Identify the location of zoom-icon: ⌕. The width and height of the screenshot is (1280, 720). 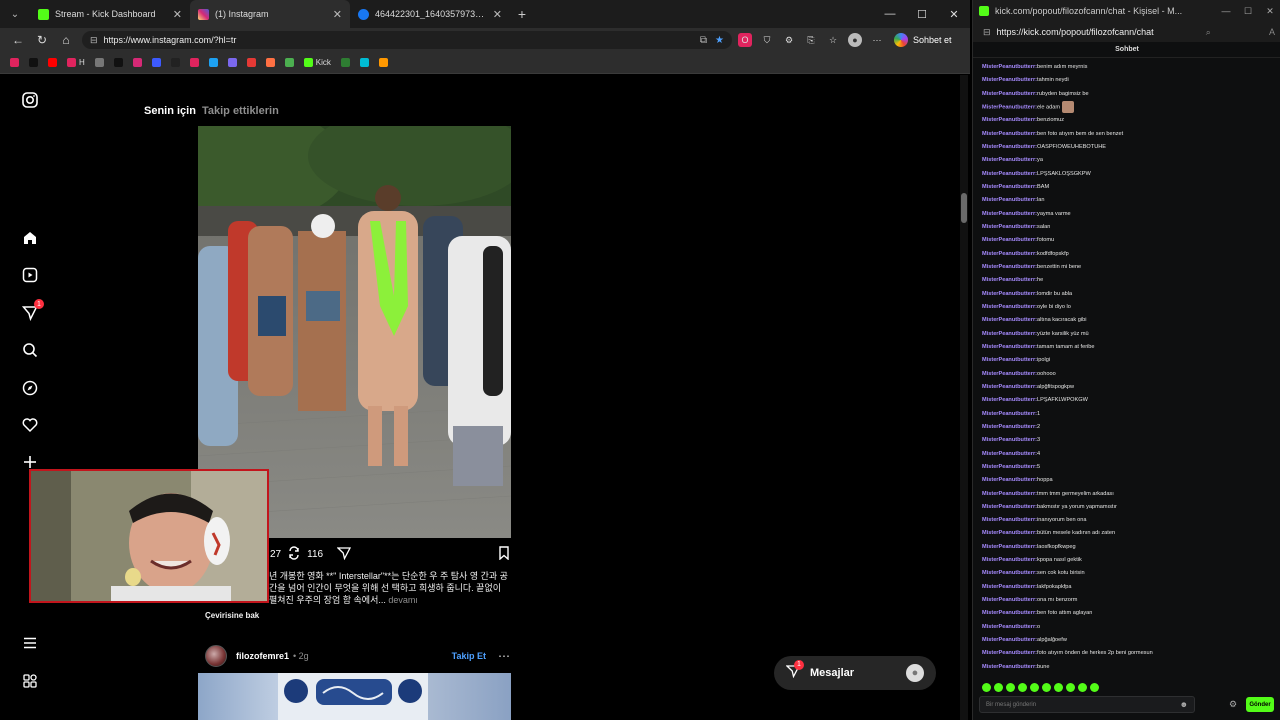
(1208, 32).